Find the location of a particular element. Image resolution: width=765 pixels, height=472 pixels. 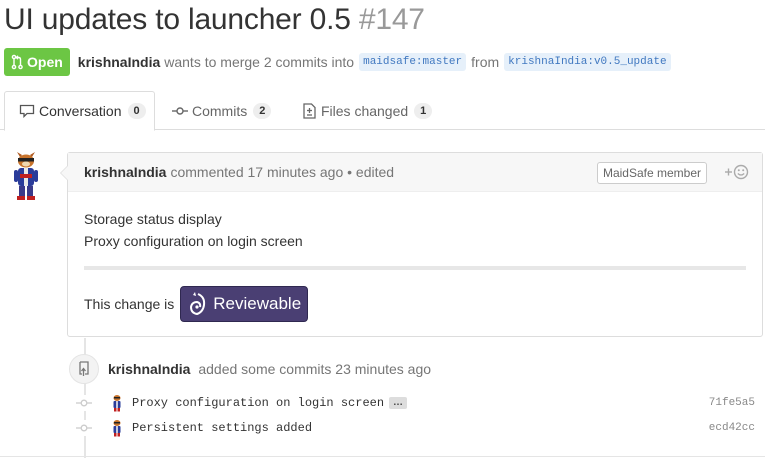

tab-conversation-label: Conversation is located at coordinates (80, 111).